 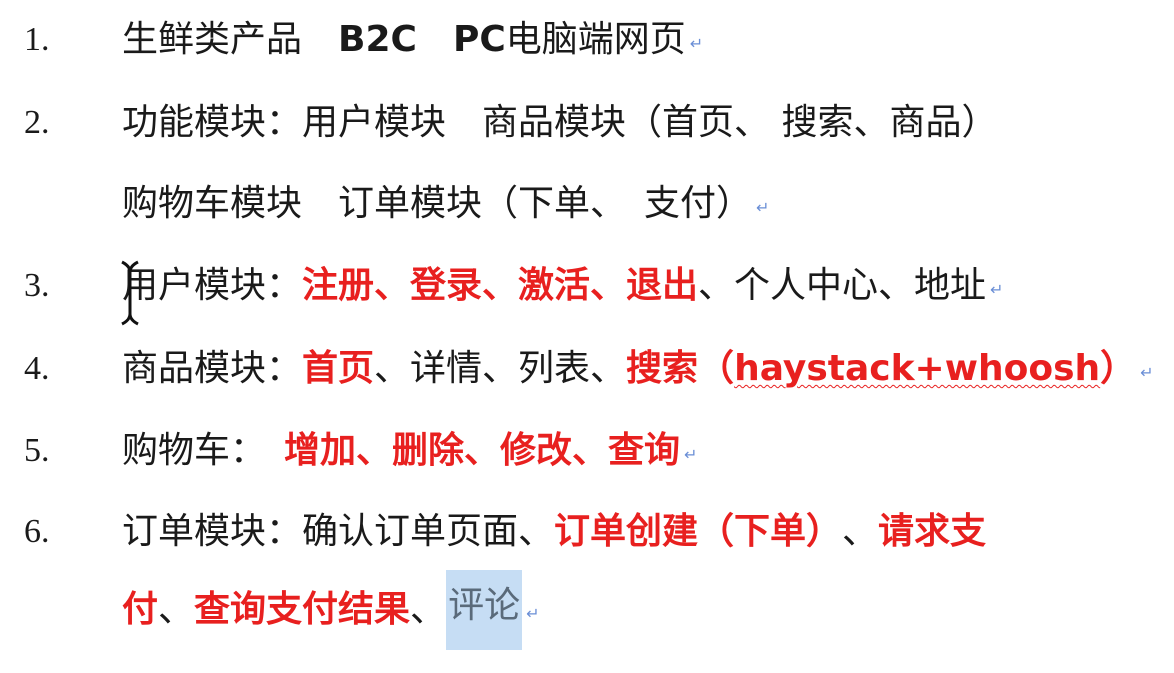 What do you see at coordinates (917, 369) in the screenshot?
I see `text-run-red-spellcheck: haystack+whoosh` at bounding box center [917, 369].